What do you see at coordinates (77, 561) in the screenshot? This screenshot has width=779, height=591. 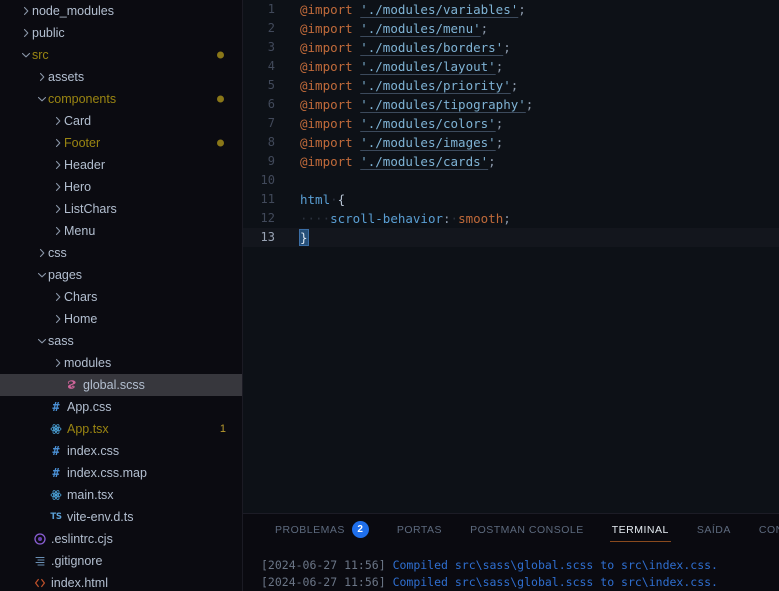 I see `tree-item-label: .gitignore` at bounding box center [77, 561].